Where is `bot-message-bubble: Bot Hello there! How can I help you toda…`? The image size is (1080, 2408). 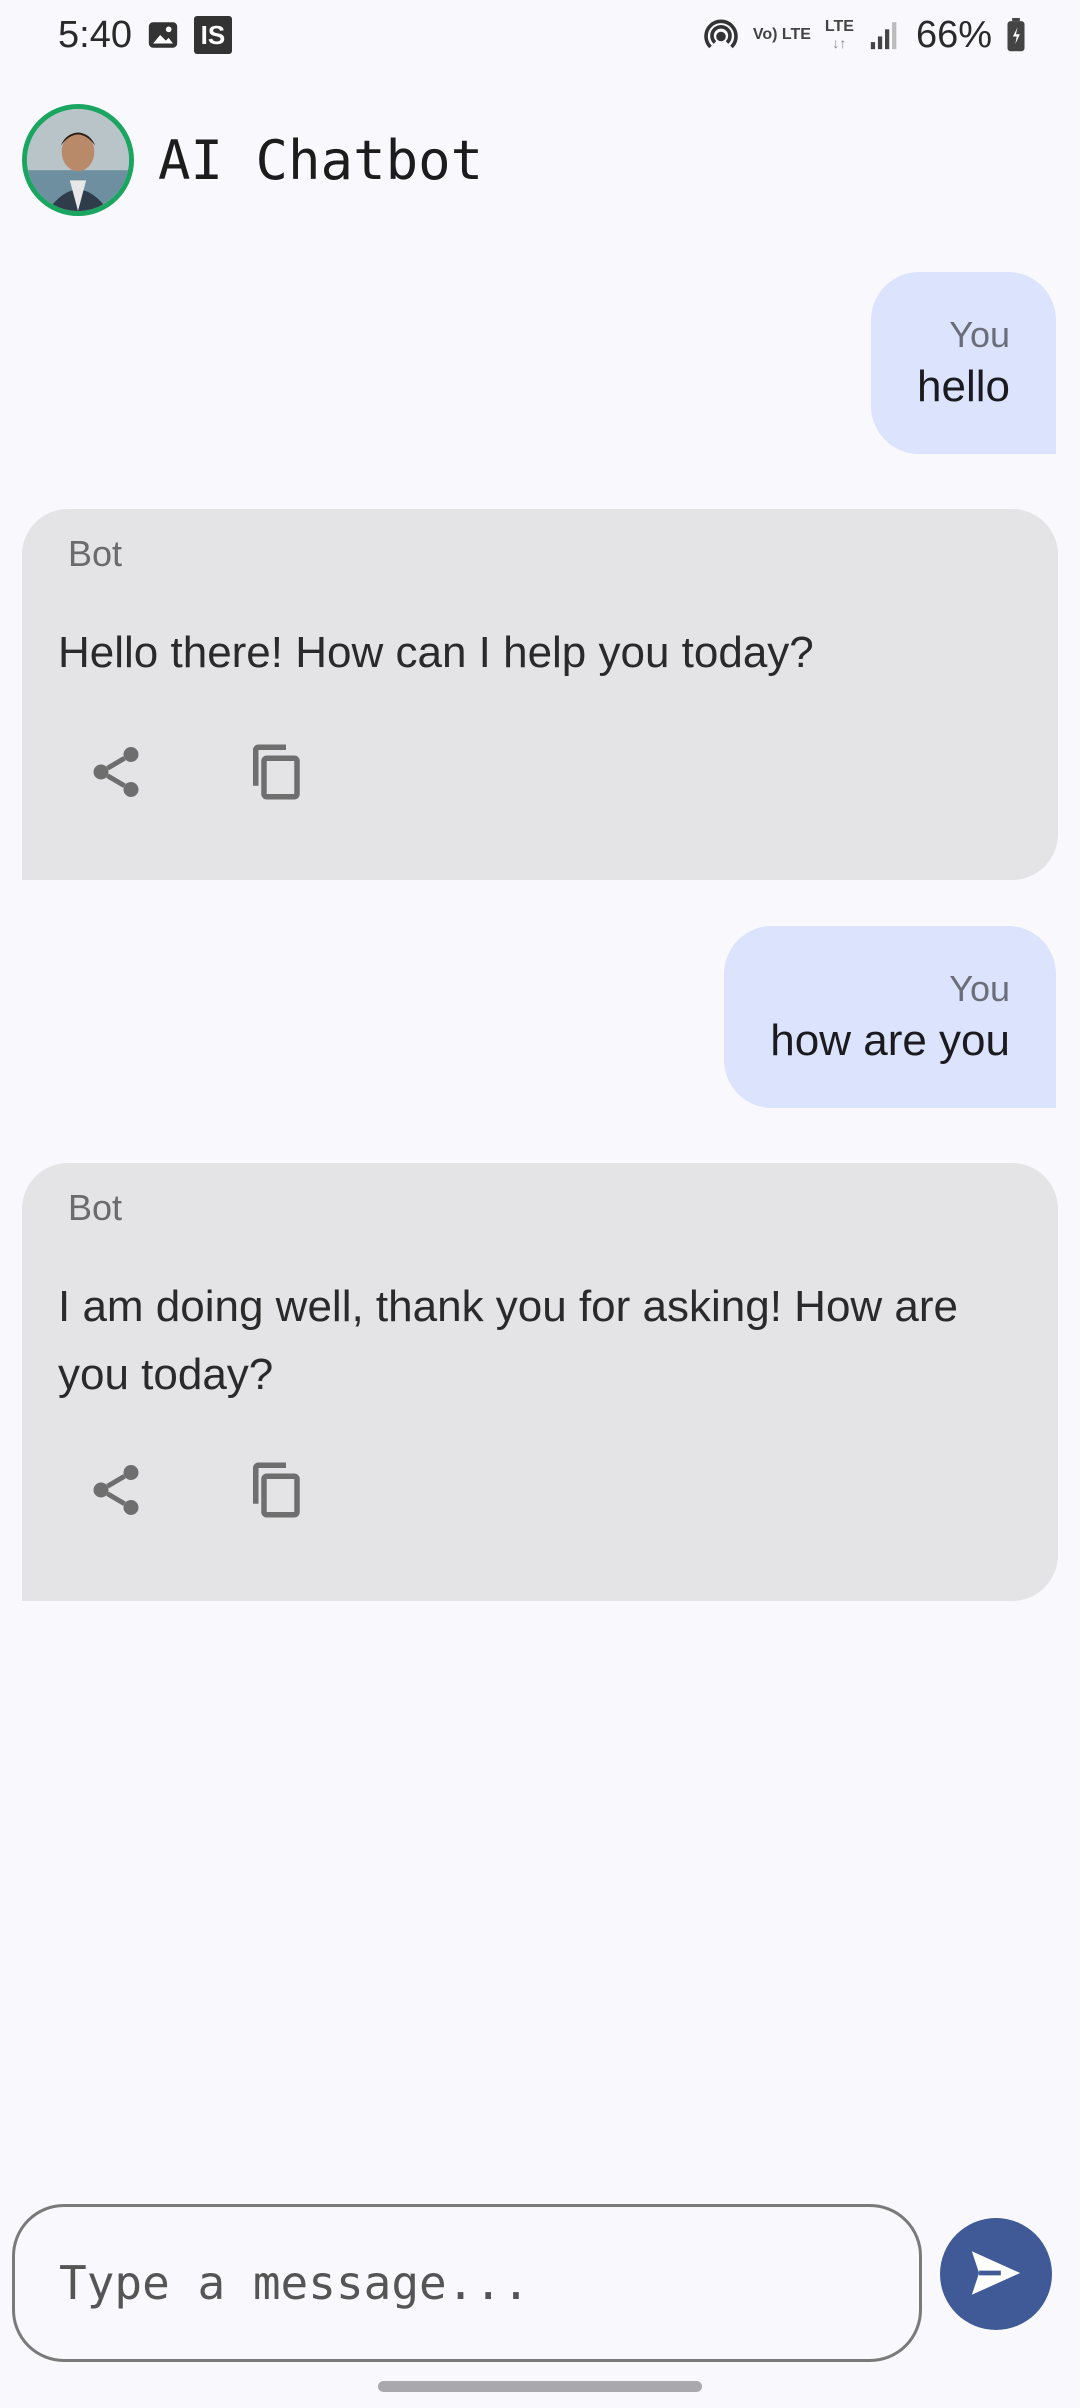 bot-message-bubble: Bot Hello there! How can I help you toda… is located at coordinates (540, 694).